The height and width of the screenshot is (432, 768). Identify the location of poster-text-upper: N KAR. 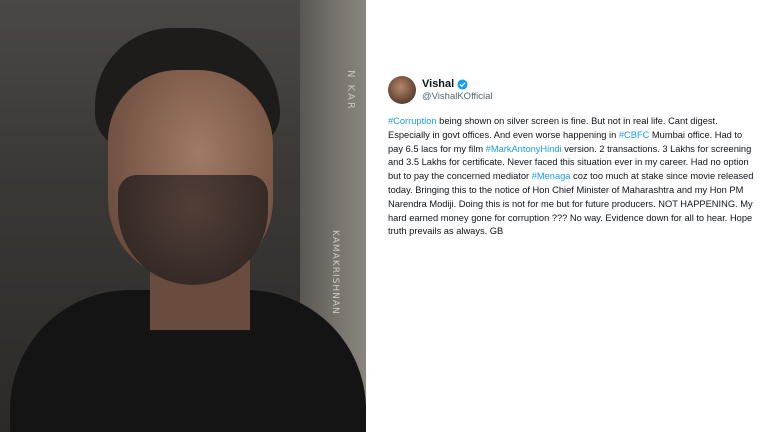
(350, 90).